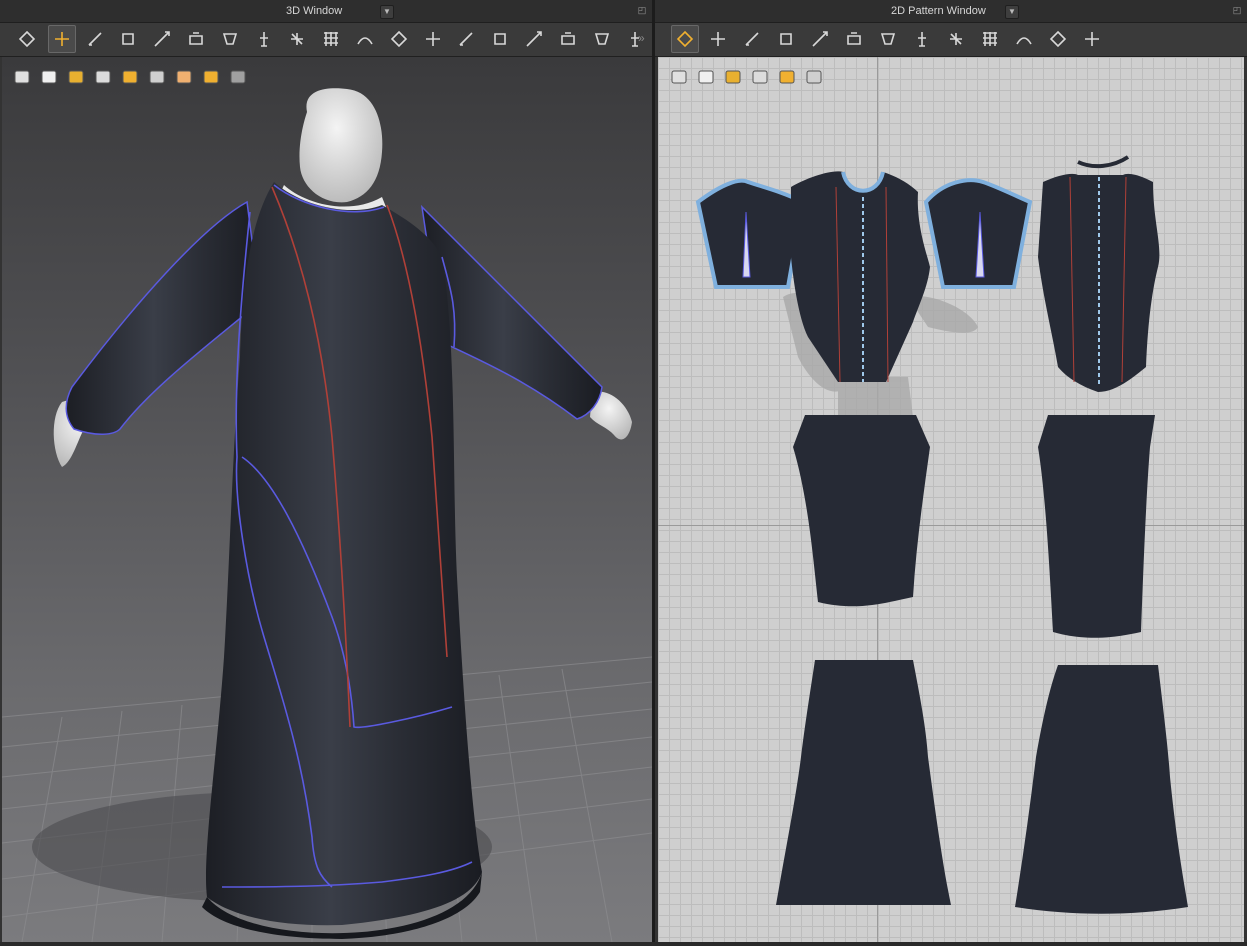 This screenshot has width=1247, height=946. What do you see at coordinates (706, 77) in the screenshot?
I see `tshirt-icon` at bounding box center [706, 77].